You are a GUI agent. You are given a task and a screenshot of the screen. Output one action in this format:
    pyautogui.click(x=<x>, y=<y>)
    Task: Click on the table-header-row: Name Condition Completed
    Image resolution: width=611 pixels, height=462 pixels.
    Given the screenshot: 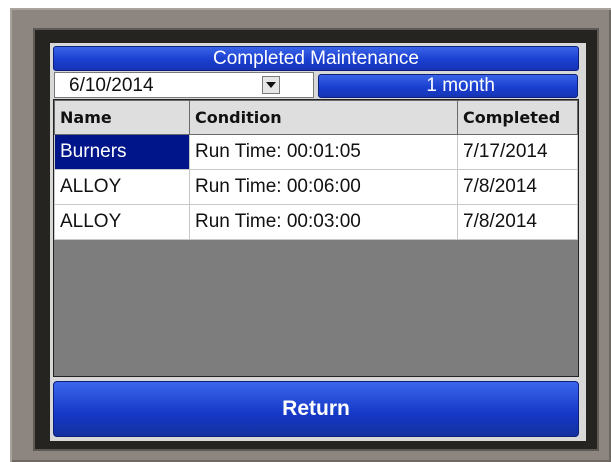 What is the action you would take?
    pyautogui.click(x=316, y=117)
    